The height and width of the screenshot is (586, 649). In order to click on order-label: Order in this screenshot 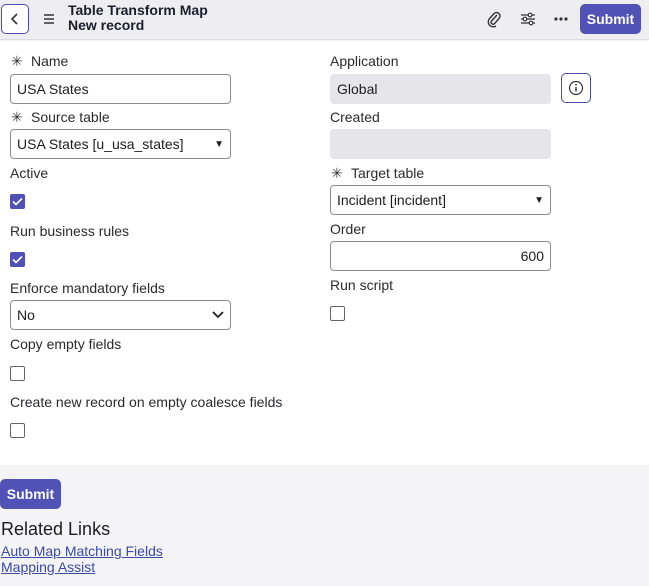, I will do `click(348, 229)`.